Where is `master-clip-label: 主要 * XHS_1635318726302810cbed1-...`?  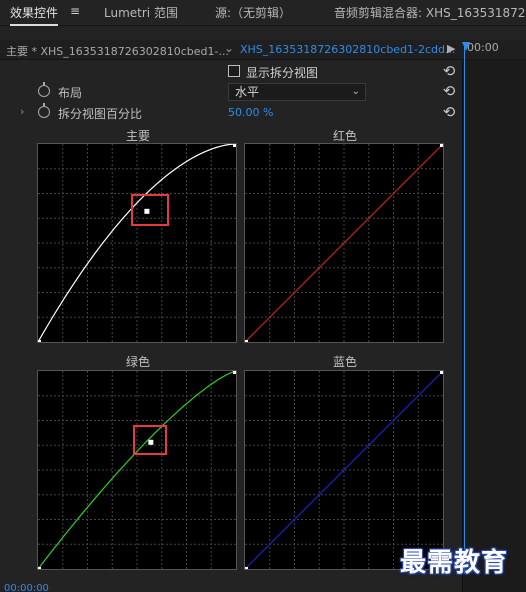
master-clip-label: 主要 * XHS_1635318726302810cbed1-... is located at coordinates (117, 51).